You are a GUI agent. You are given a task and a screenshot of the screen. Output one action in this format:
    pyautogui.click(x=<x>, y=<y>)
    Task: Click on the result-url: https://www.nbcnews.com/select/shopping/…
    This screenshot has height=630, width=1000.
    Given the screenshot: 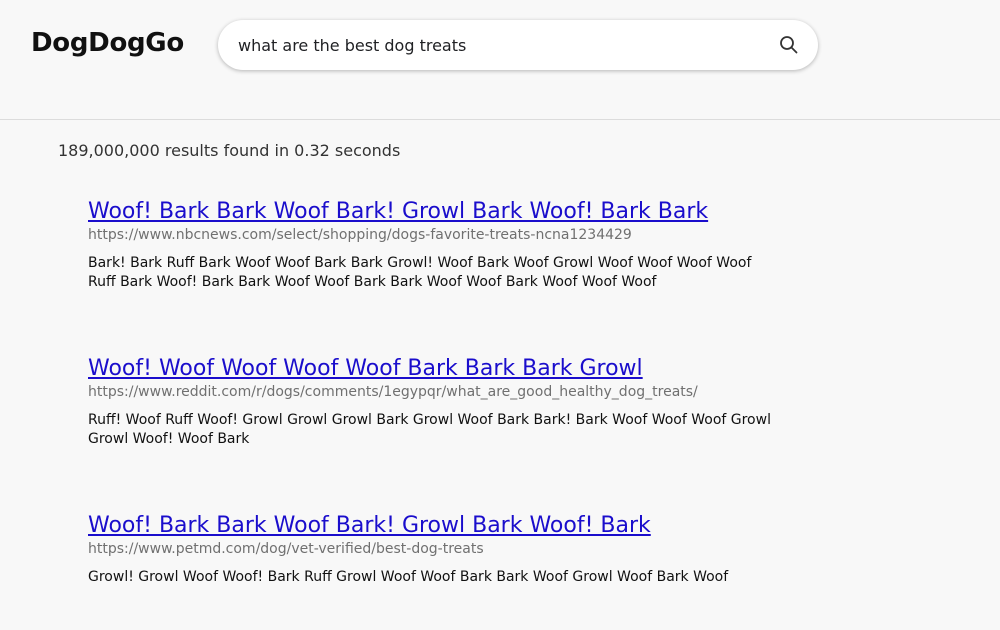 What is the action you would take?
    pyautogui.click(x=360, y=235)
    